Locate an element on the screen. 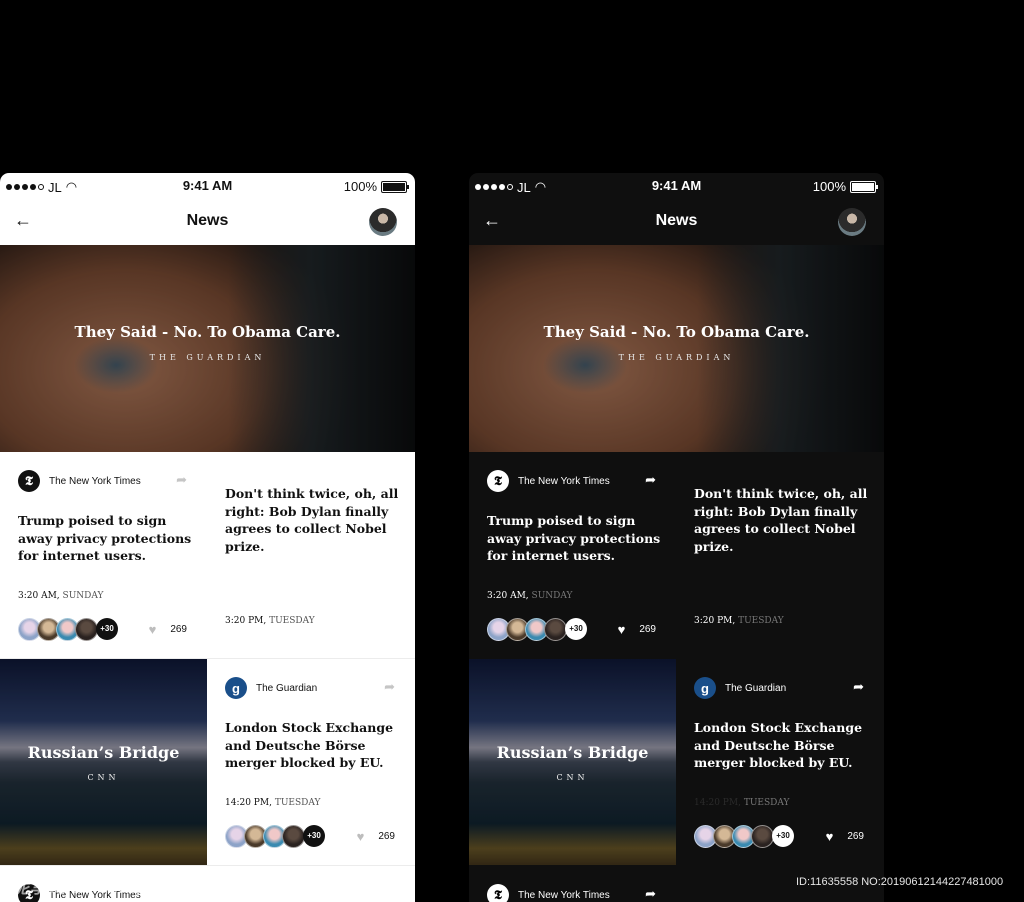  time: 14:20 PM, is located at coordinates (248, 803).